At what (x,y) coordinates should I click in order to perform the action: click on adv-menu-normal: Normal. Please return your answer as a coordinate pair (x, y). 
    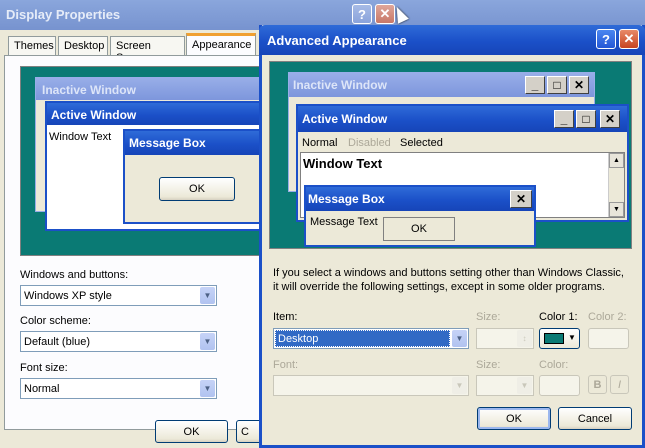
    Looking at the image, I should click on (320, 143).